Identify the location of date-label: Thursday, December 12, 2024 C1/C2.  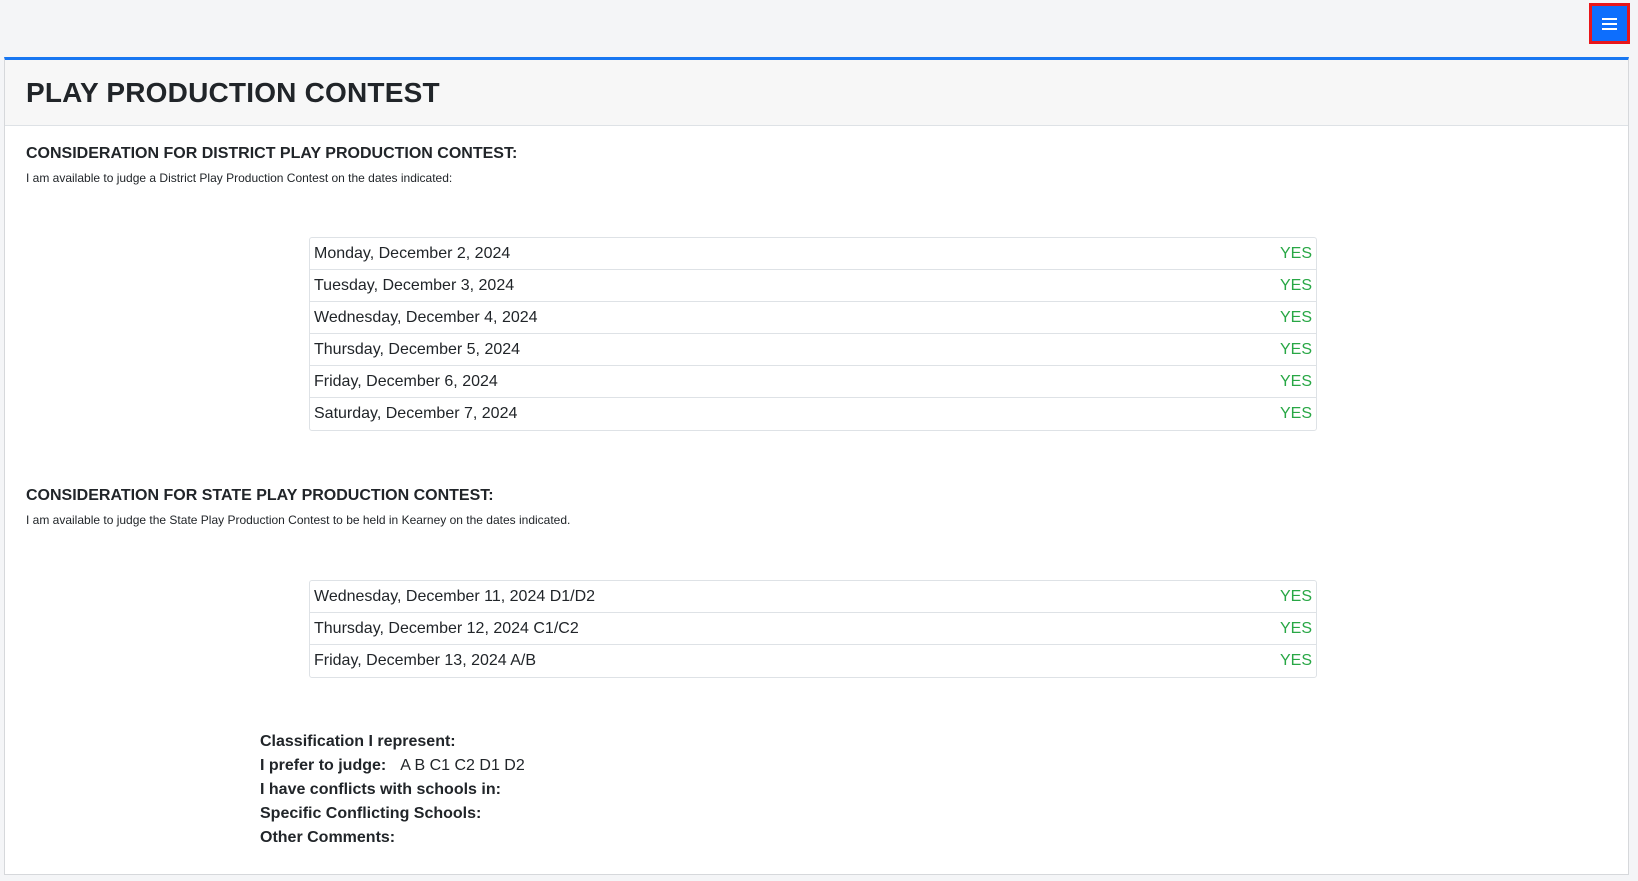
(446, 628).